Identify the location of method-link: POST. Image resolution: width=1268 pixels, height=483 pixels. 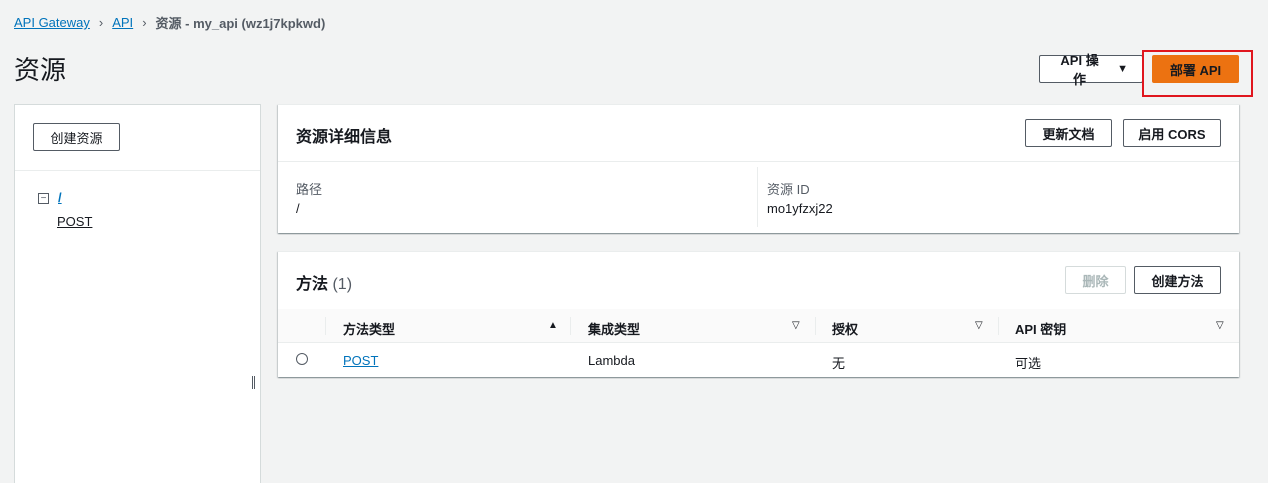
(360, 360).